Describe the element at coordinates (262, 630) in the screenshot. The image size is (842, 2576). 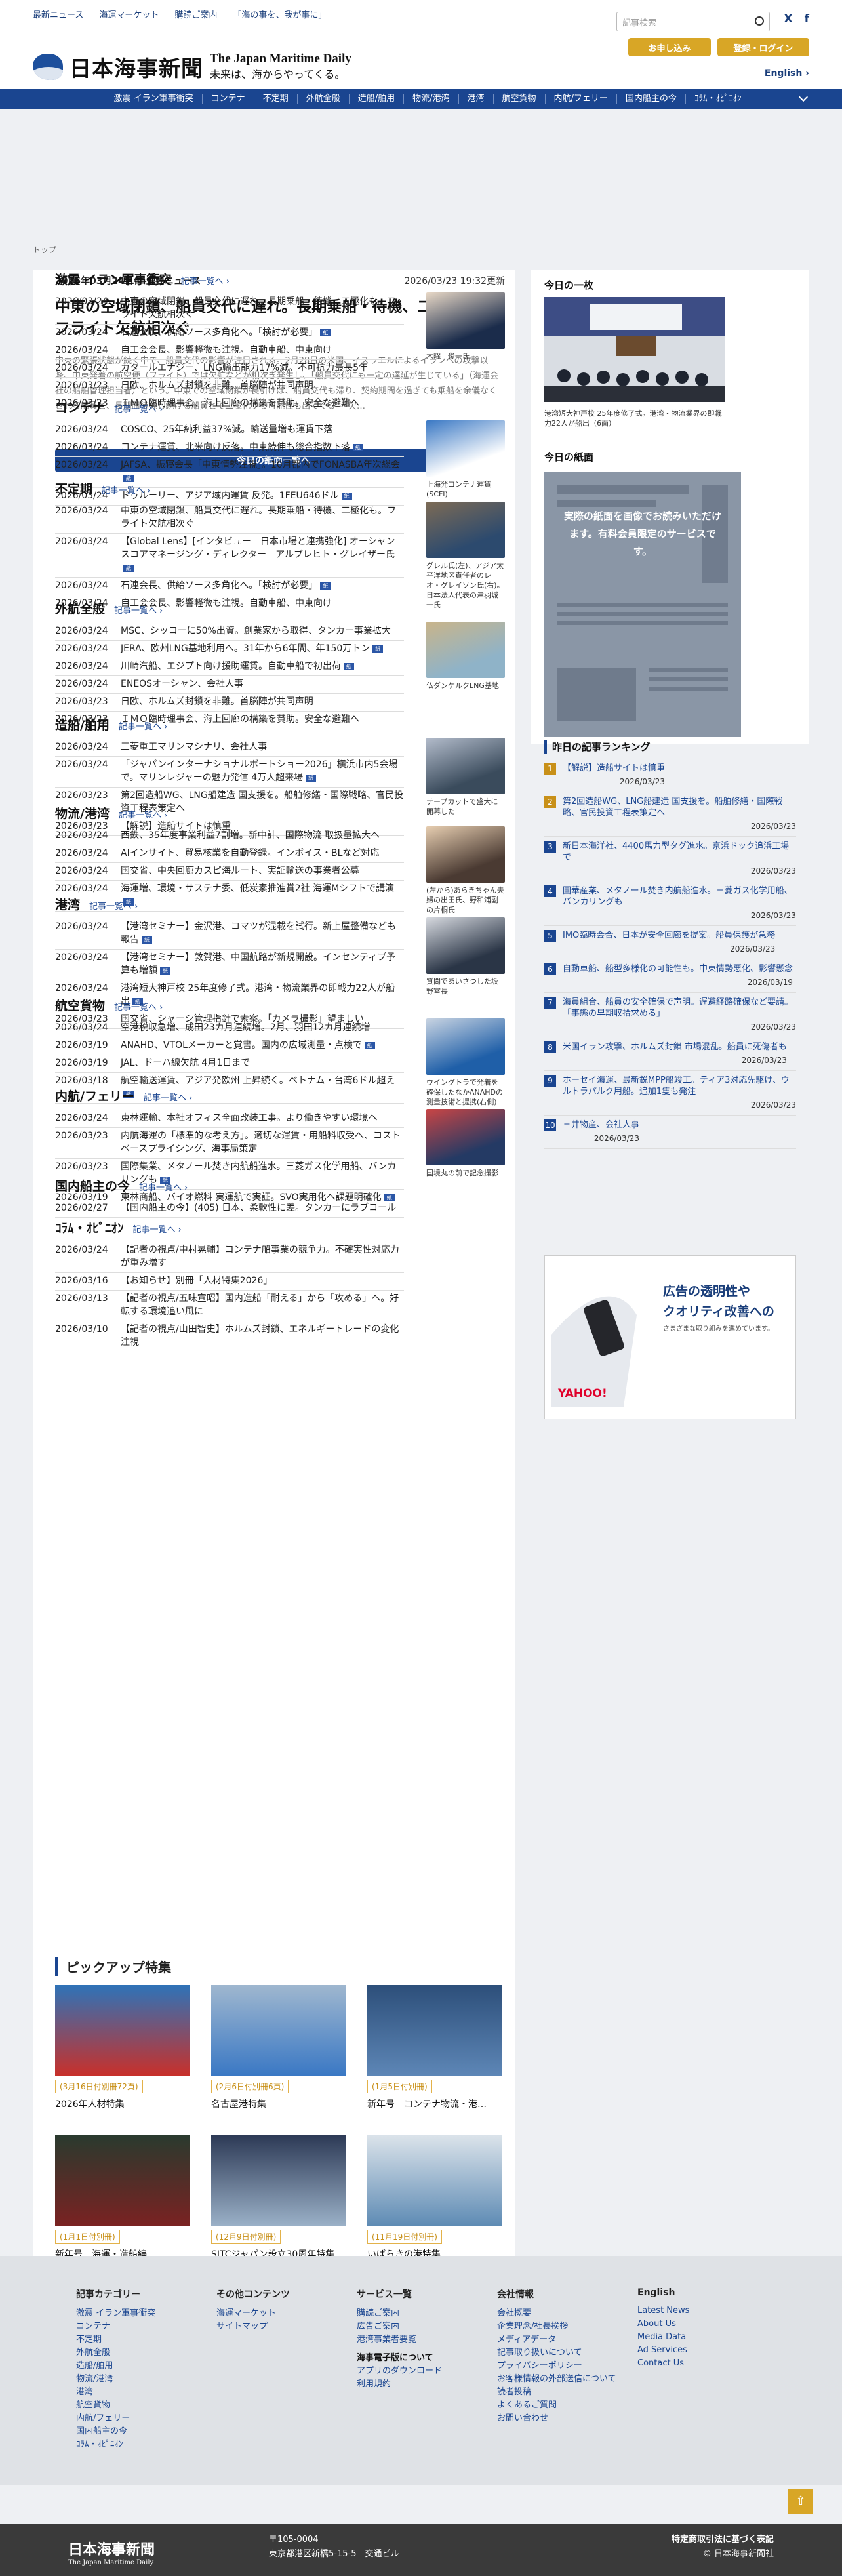
I see `article-title: MSC、シッコーに50%出資。創業家から取得、タンカー事業拡大` at that location.